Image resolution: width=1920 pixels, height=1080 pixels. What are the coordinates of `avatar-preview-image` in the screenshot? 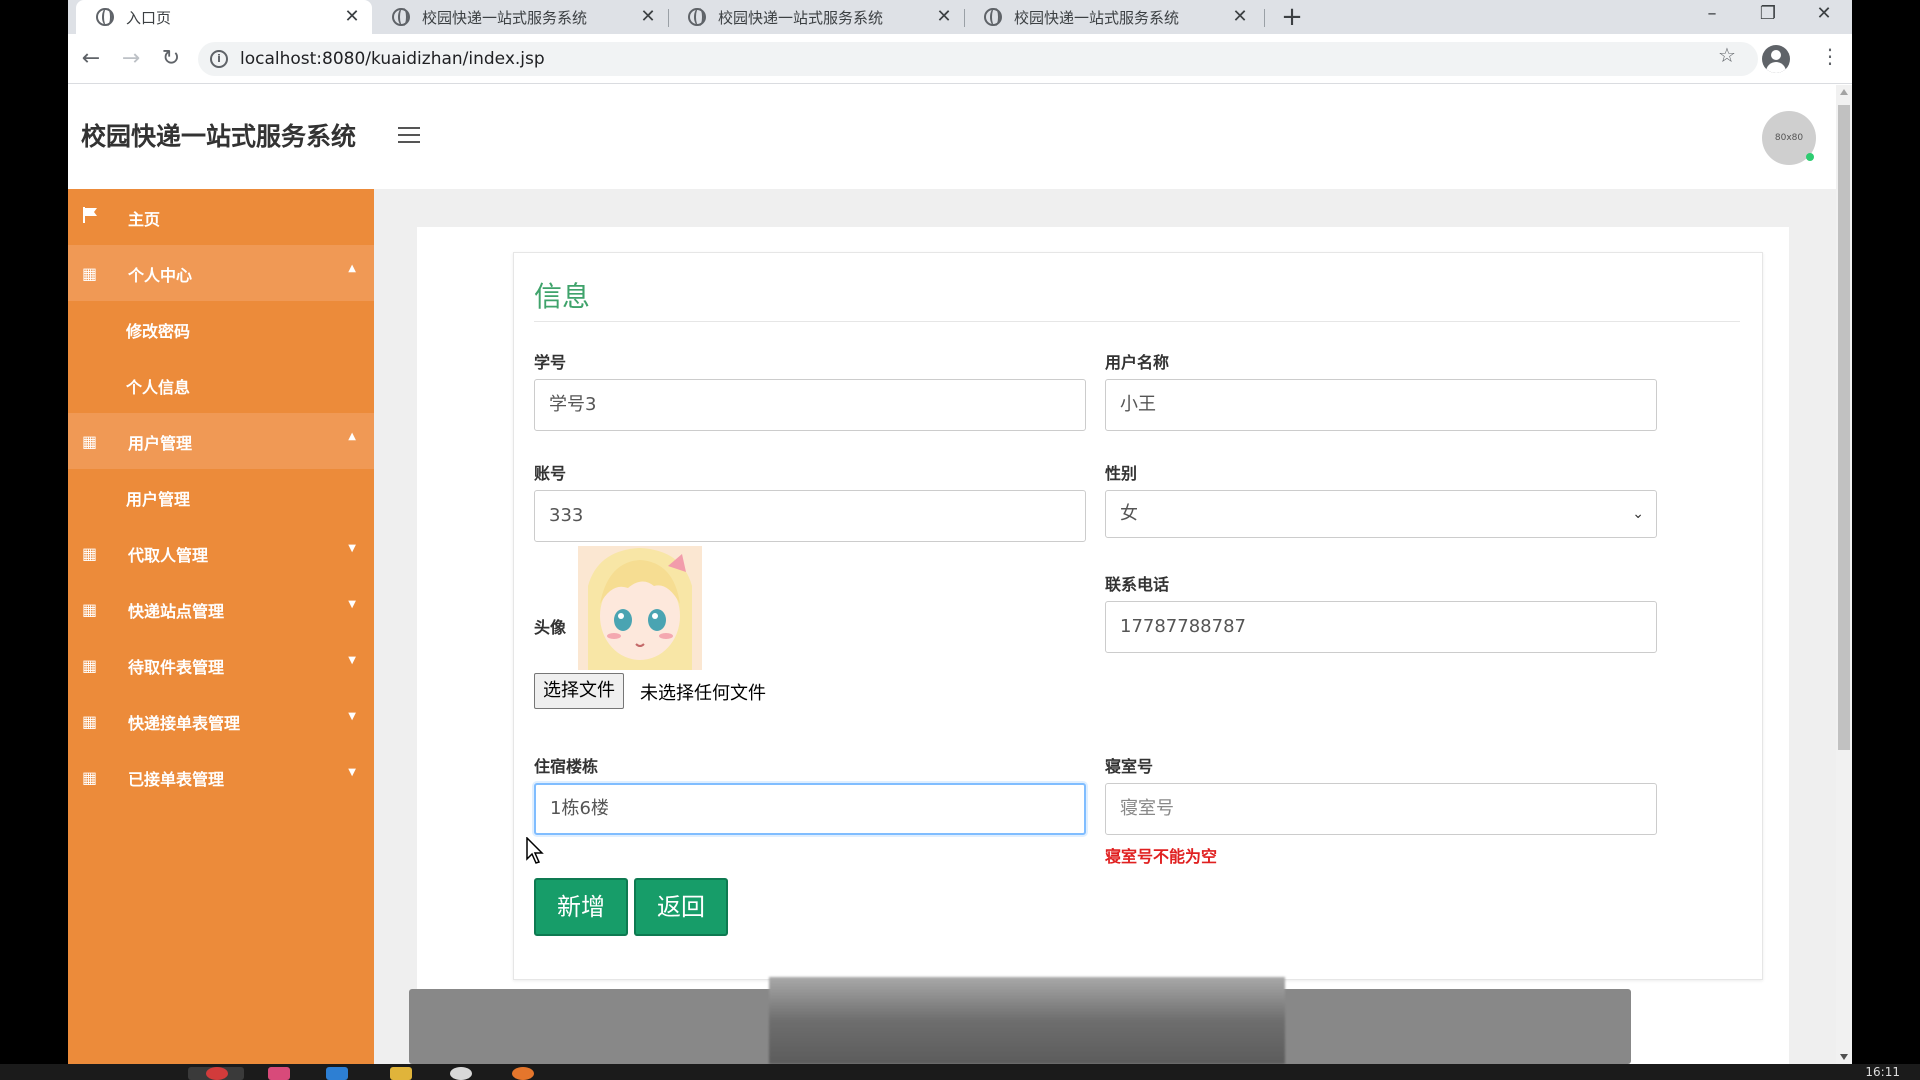 It's located at (640, 608).